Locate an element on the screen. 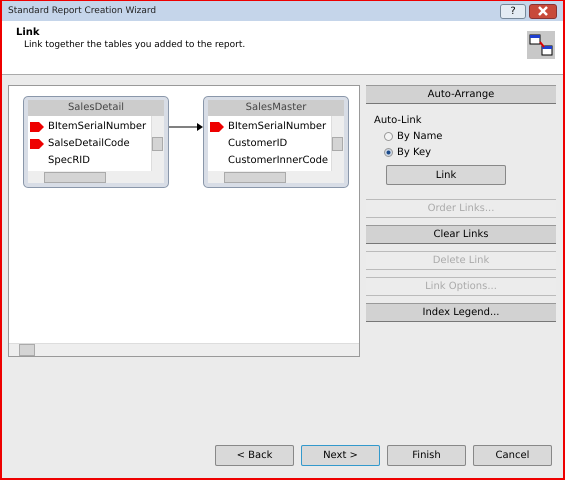 The image size is (565, 480). table-box: SalesDetail BItemSerialNumber SalseDetailCode SpecRID is located at coordinates (96, 142).